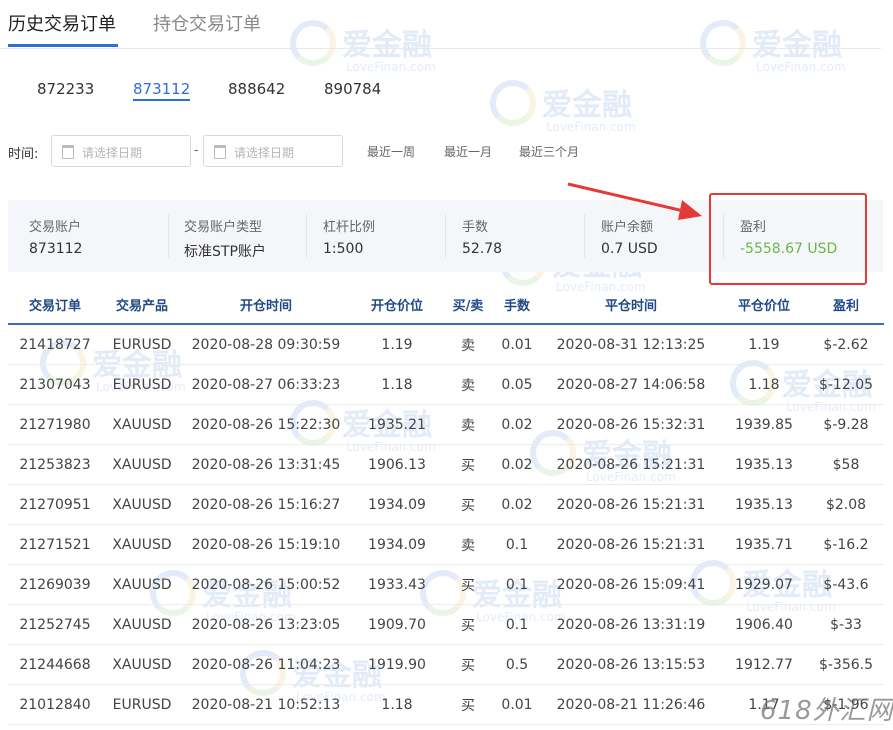 The image size is (893, 730). Describe the element at coordinates (631, 384) in the screenshot. I see `table-cell: 2020-08-27 14:06:58` at that location.